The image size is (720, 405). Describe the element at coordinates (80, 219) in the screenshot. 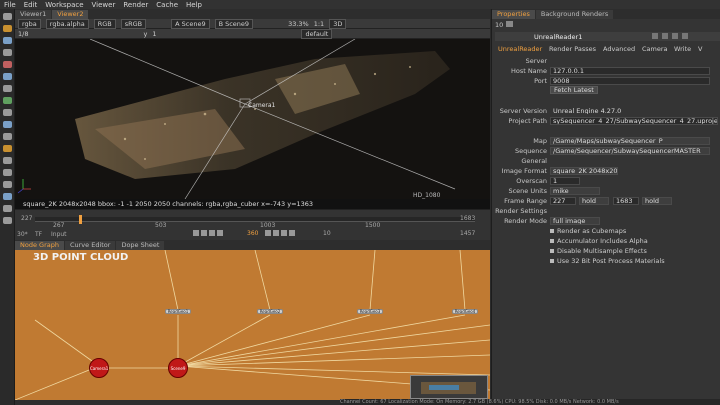

I see `playhead-marker` at that location.